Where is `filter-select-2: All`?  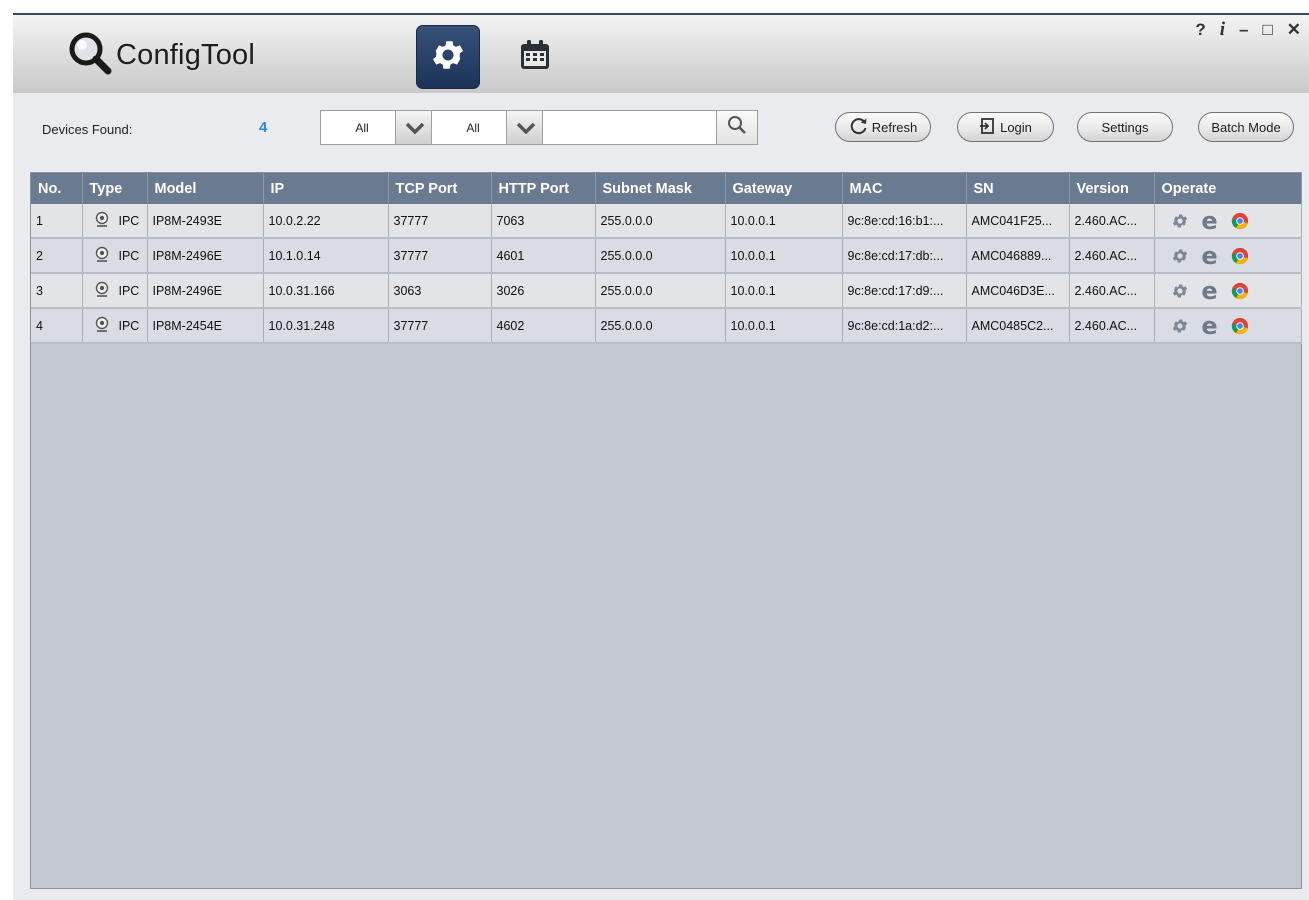 filter-select-2: All is located at coordinates (488, 127).